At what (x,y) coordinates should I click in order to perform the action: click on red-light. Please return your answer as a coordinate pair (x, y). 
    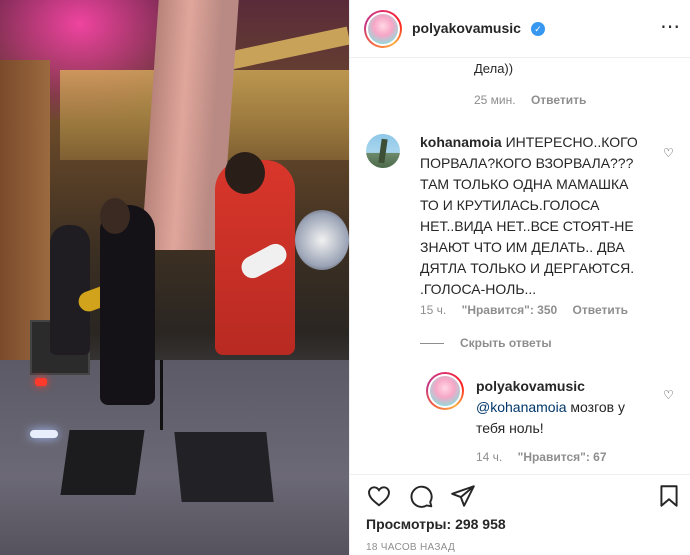
    Looking at the image, I should click on (41, 382).